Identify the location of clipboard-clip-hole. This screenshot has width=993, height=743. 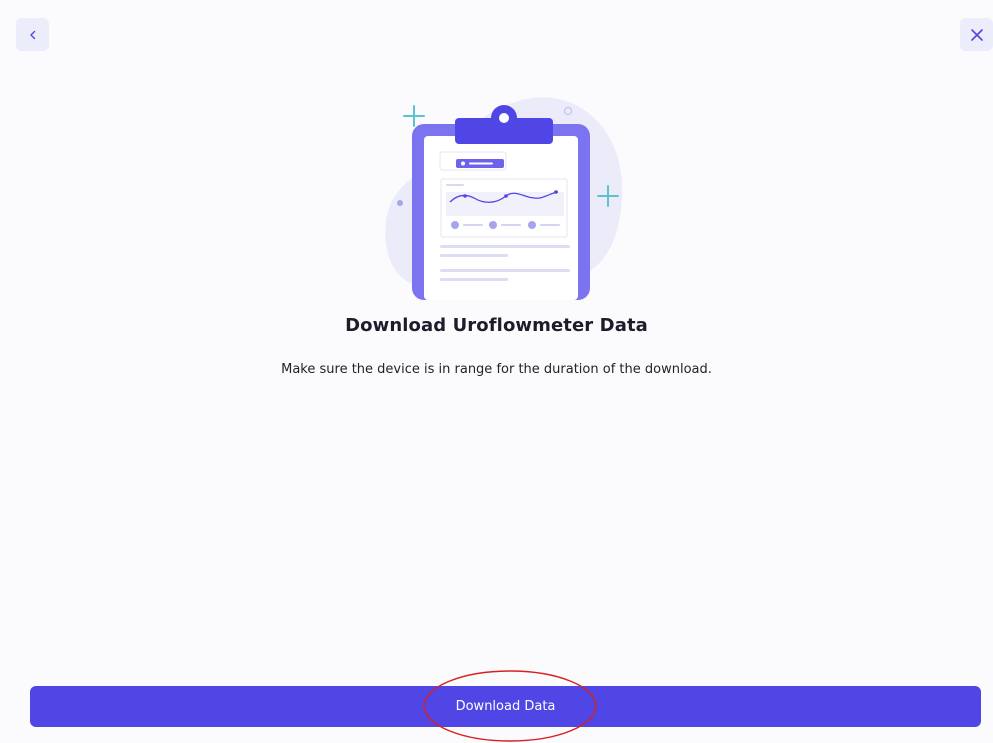
(504, 118).